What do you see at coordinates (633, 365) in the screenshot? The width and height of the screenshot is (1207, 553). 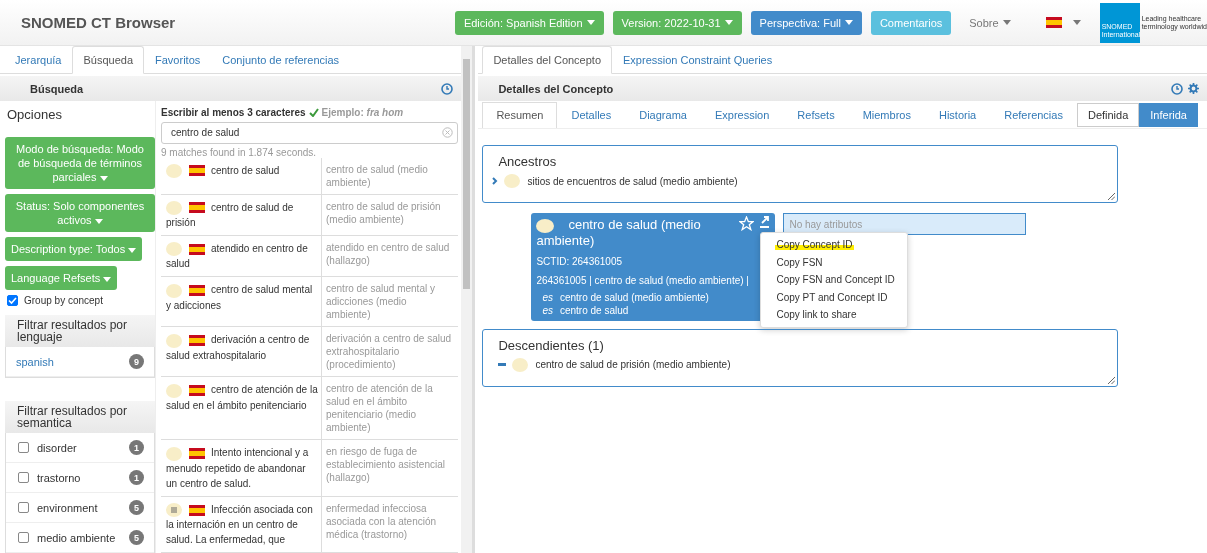 I see `concept-link: centro de salud de prisión (medio ambiente)` at bounding box center [633, 365].